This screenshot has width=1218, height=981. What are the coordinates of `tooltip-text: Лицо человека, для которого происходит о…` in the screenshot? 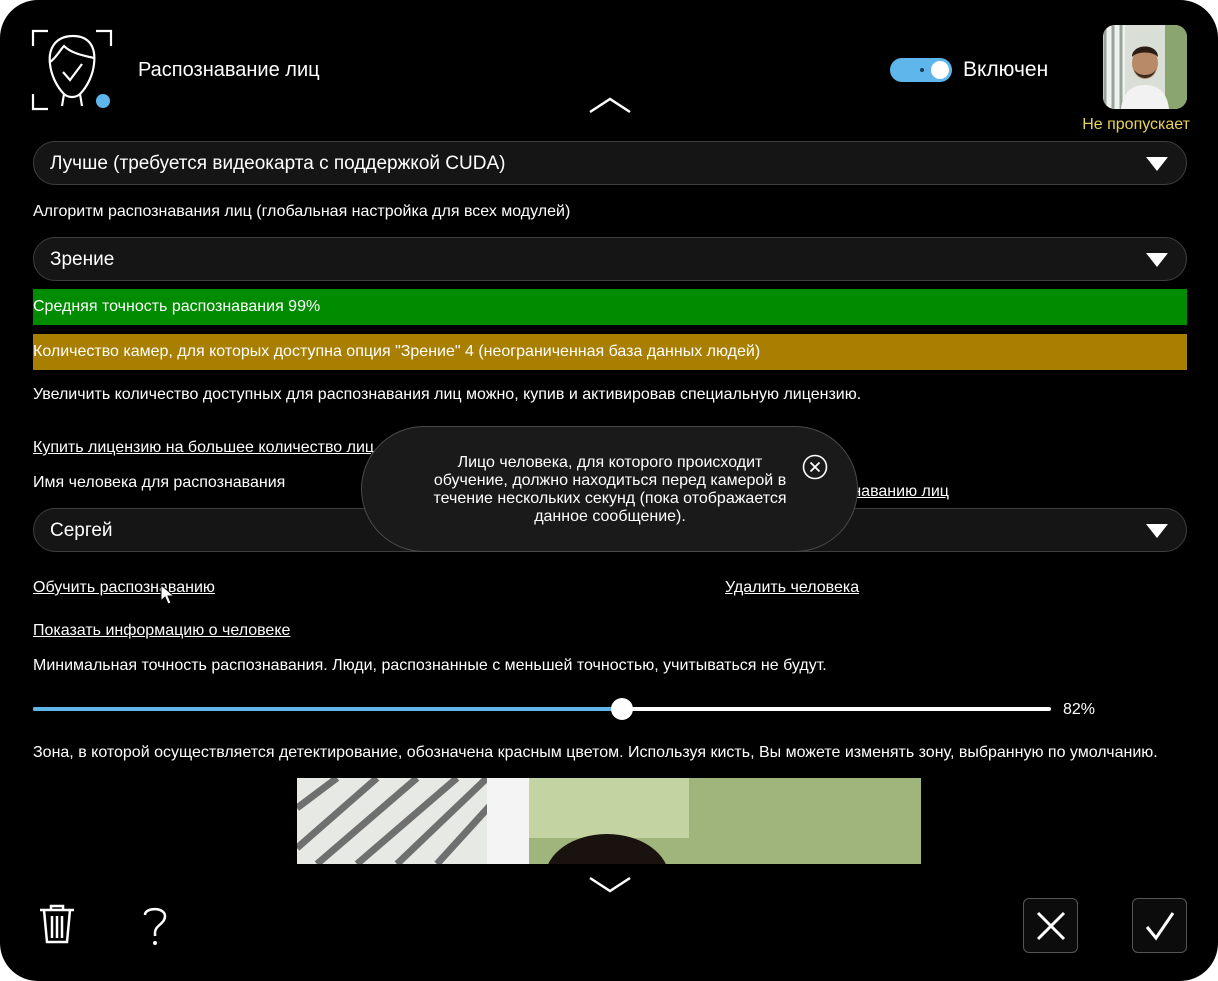 It's located at (610, 489).